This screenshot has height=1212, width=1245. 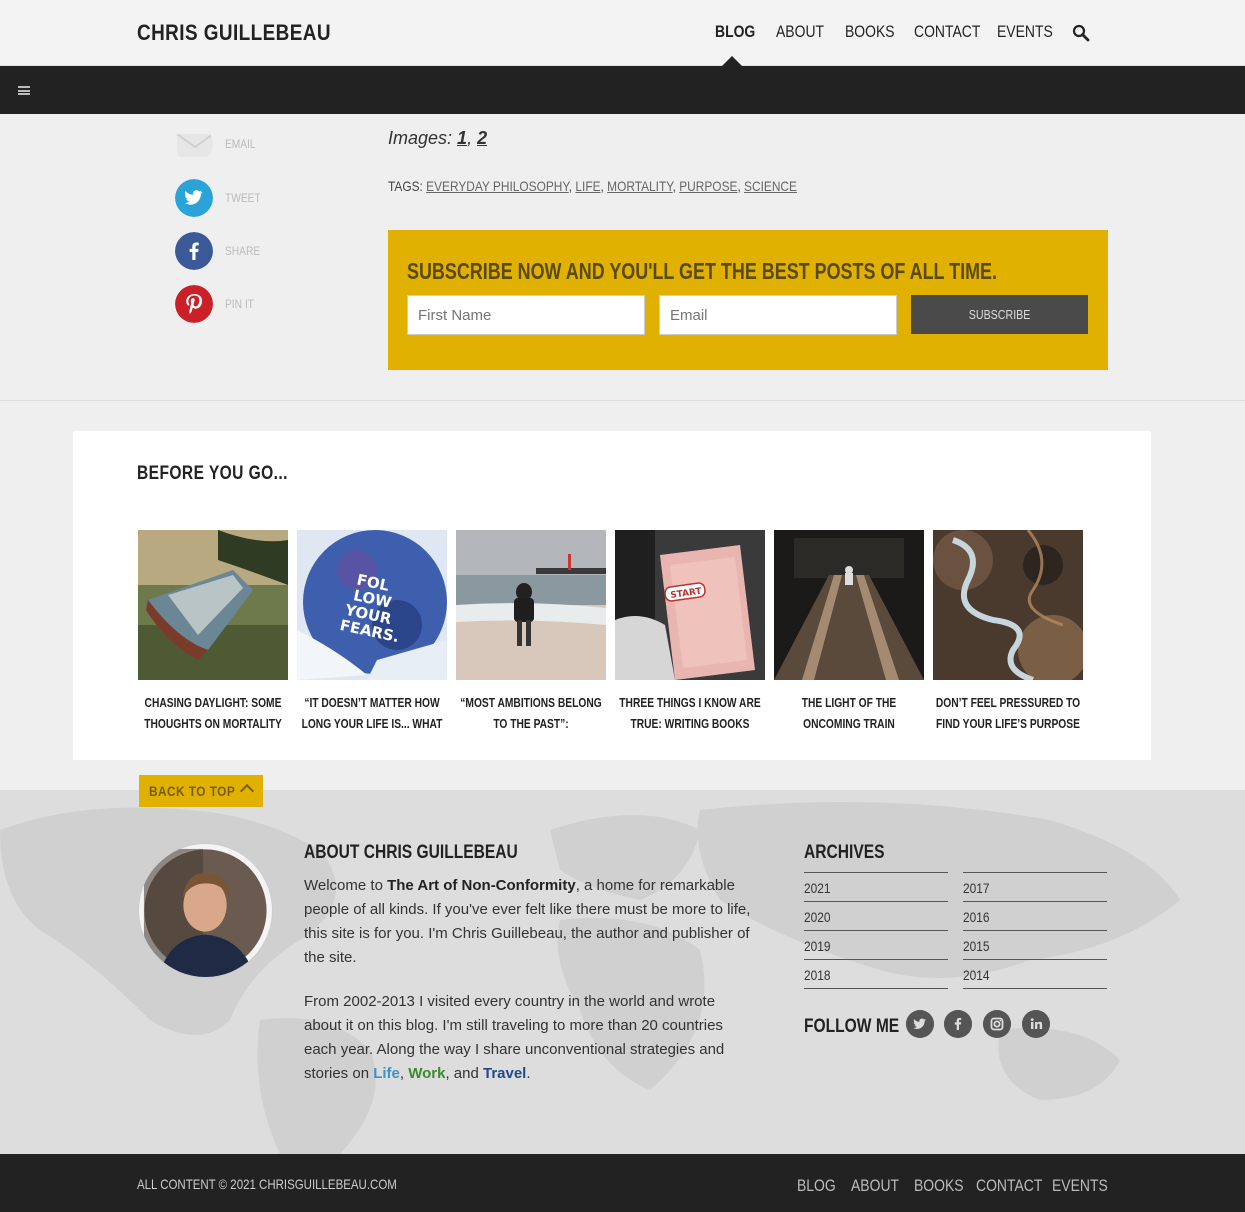 I want to click on nav-contact: CONTACT, so click(x=947, y=32).